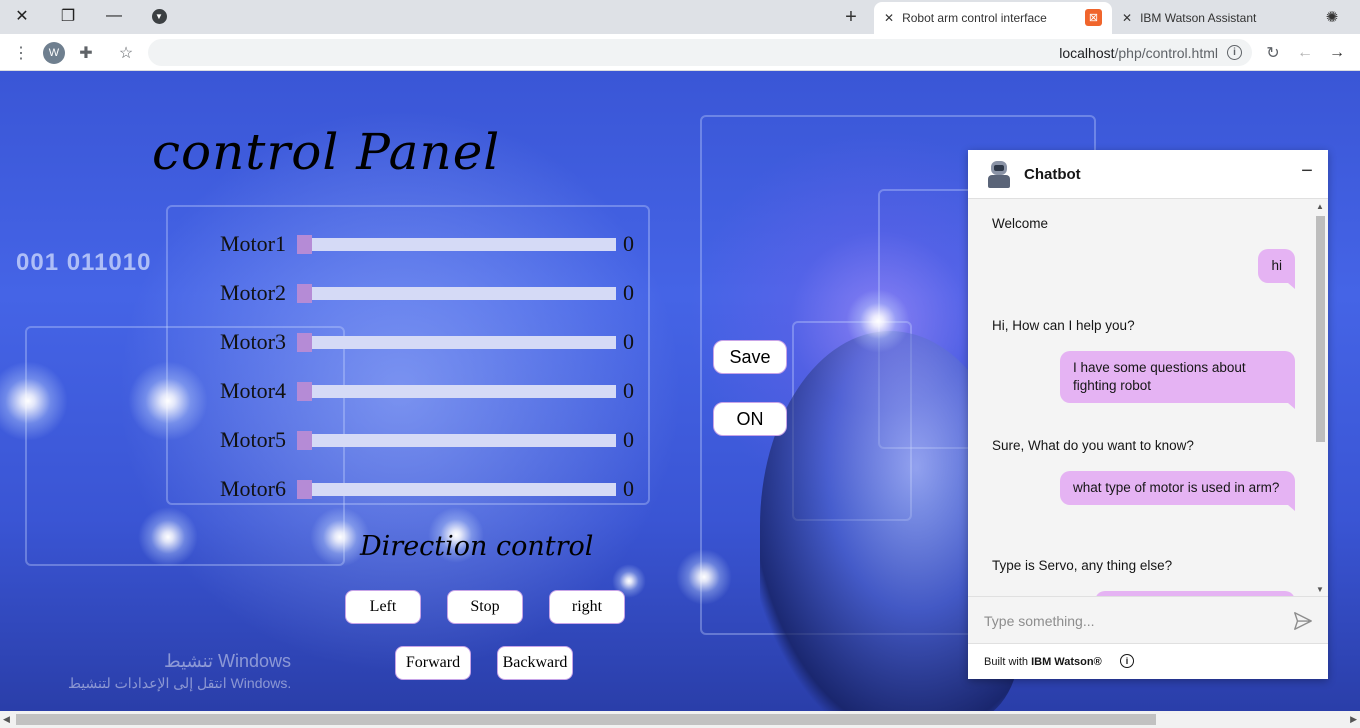  I want to click on motor-label: Motor2, so click(253, 292).